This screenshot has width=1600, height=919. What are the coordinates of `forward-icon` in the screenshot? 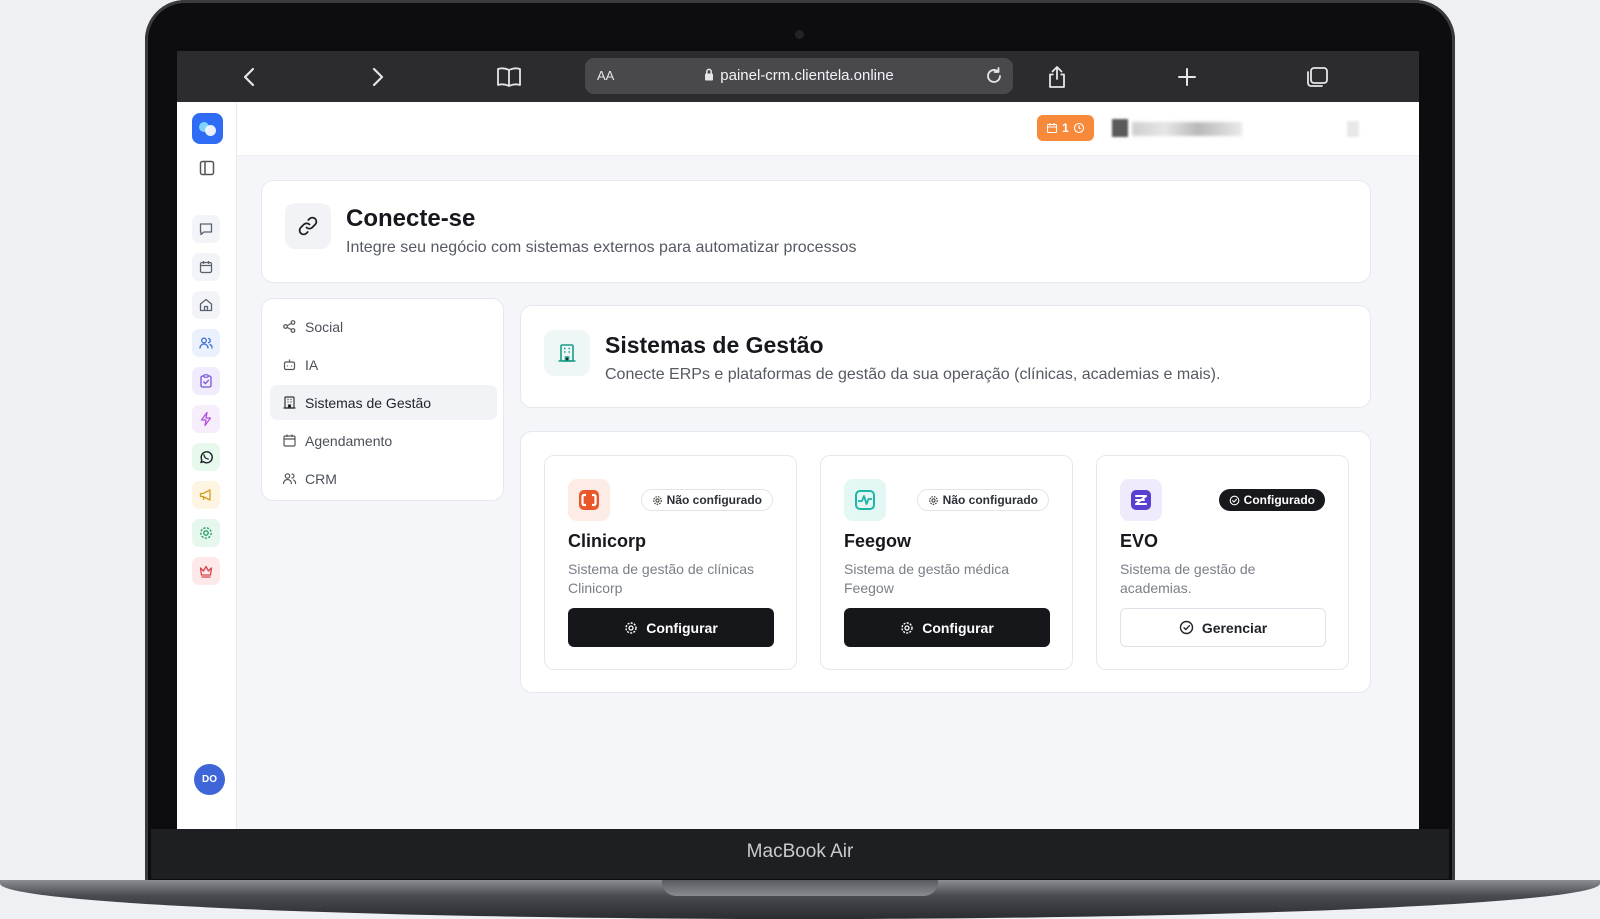 It's located at (378, 77).